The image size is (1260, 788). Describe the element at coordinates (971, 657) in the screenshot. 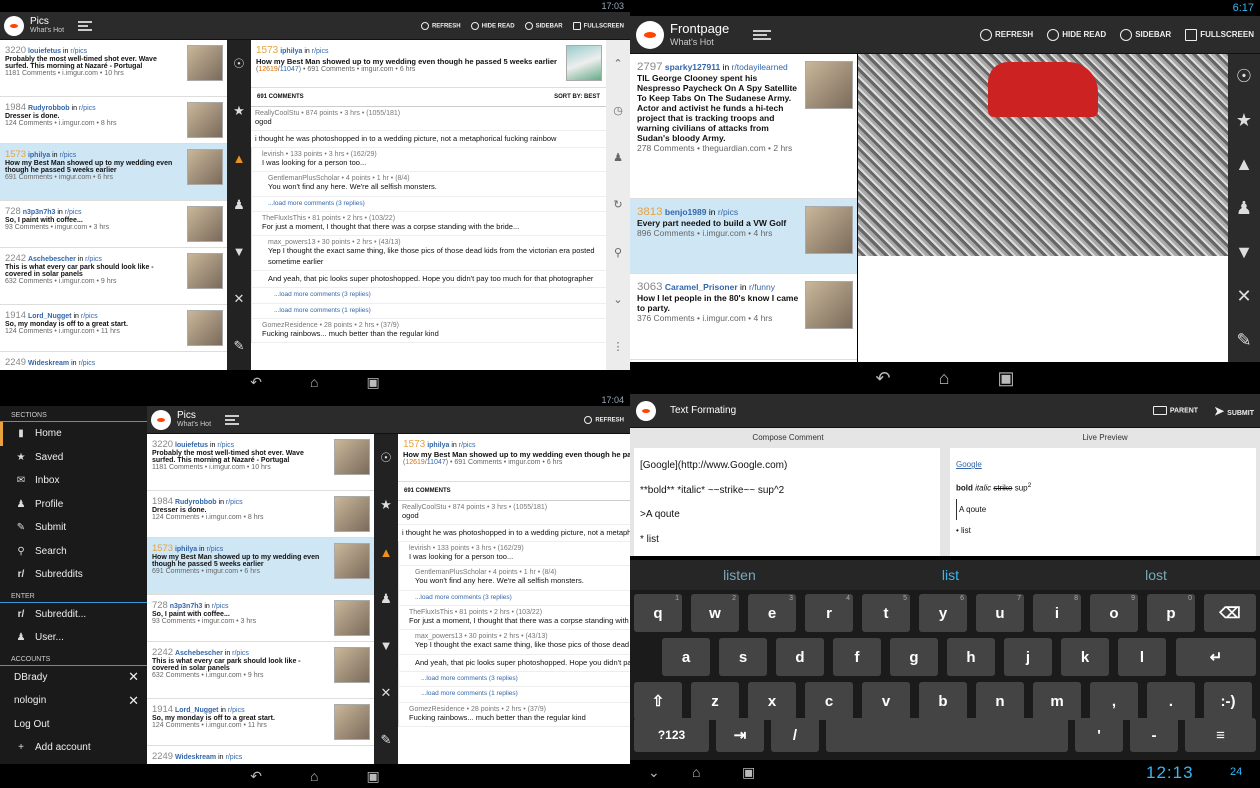

I see `key: h` at that location.